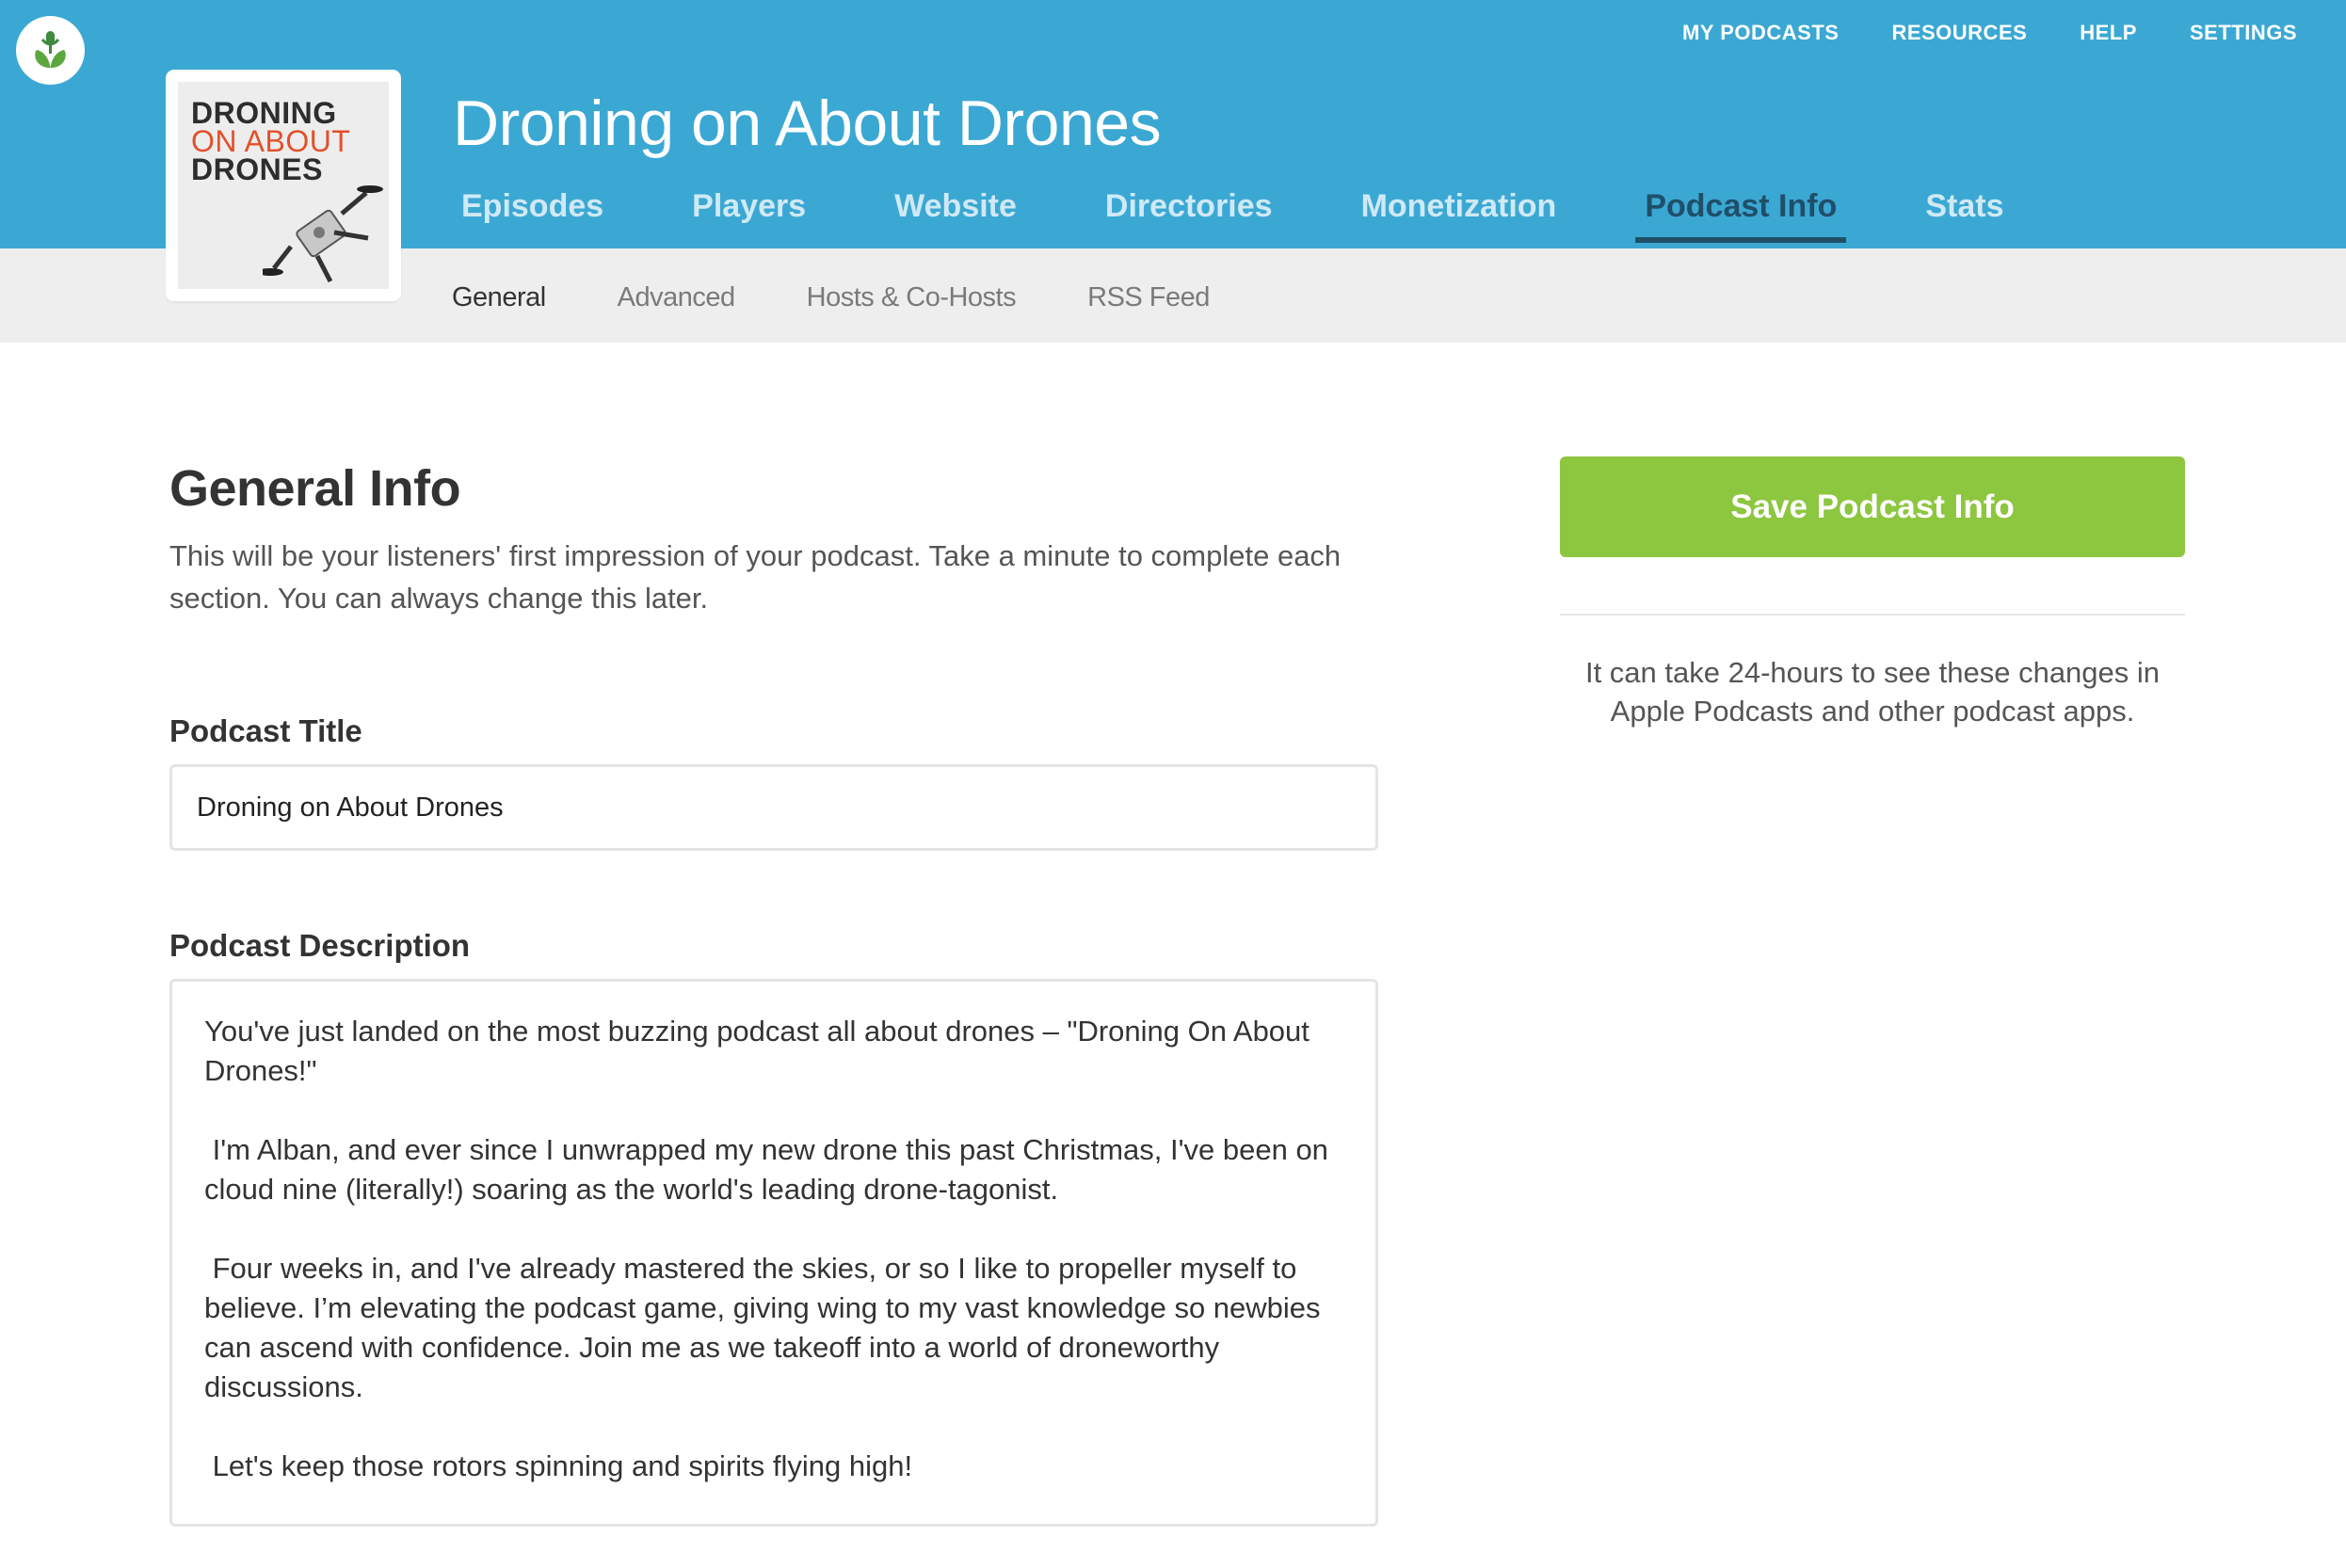 This screenshot has width=2346, height=1568. What do you see at coordinates (50, 50) in the screenshot?
I see `buzzsprout-logo-icon` at bounding box center [50, 50].